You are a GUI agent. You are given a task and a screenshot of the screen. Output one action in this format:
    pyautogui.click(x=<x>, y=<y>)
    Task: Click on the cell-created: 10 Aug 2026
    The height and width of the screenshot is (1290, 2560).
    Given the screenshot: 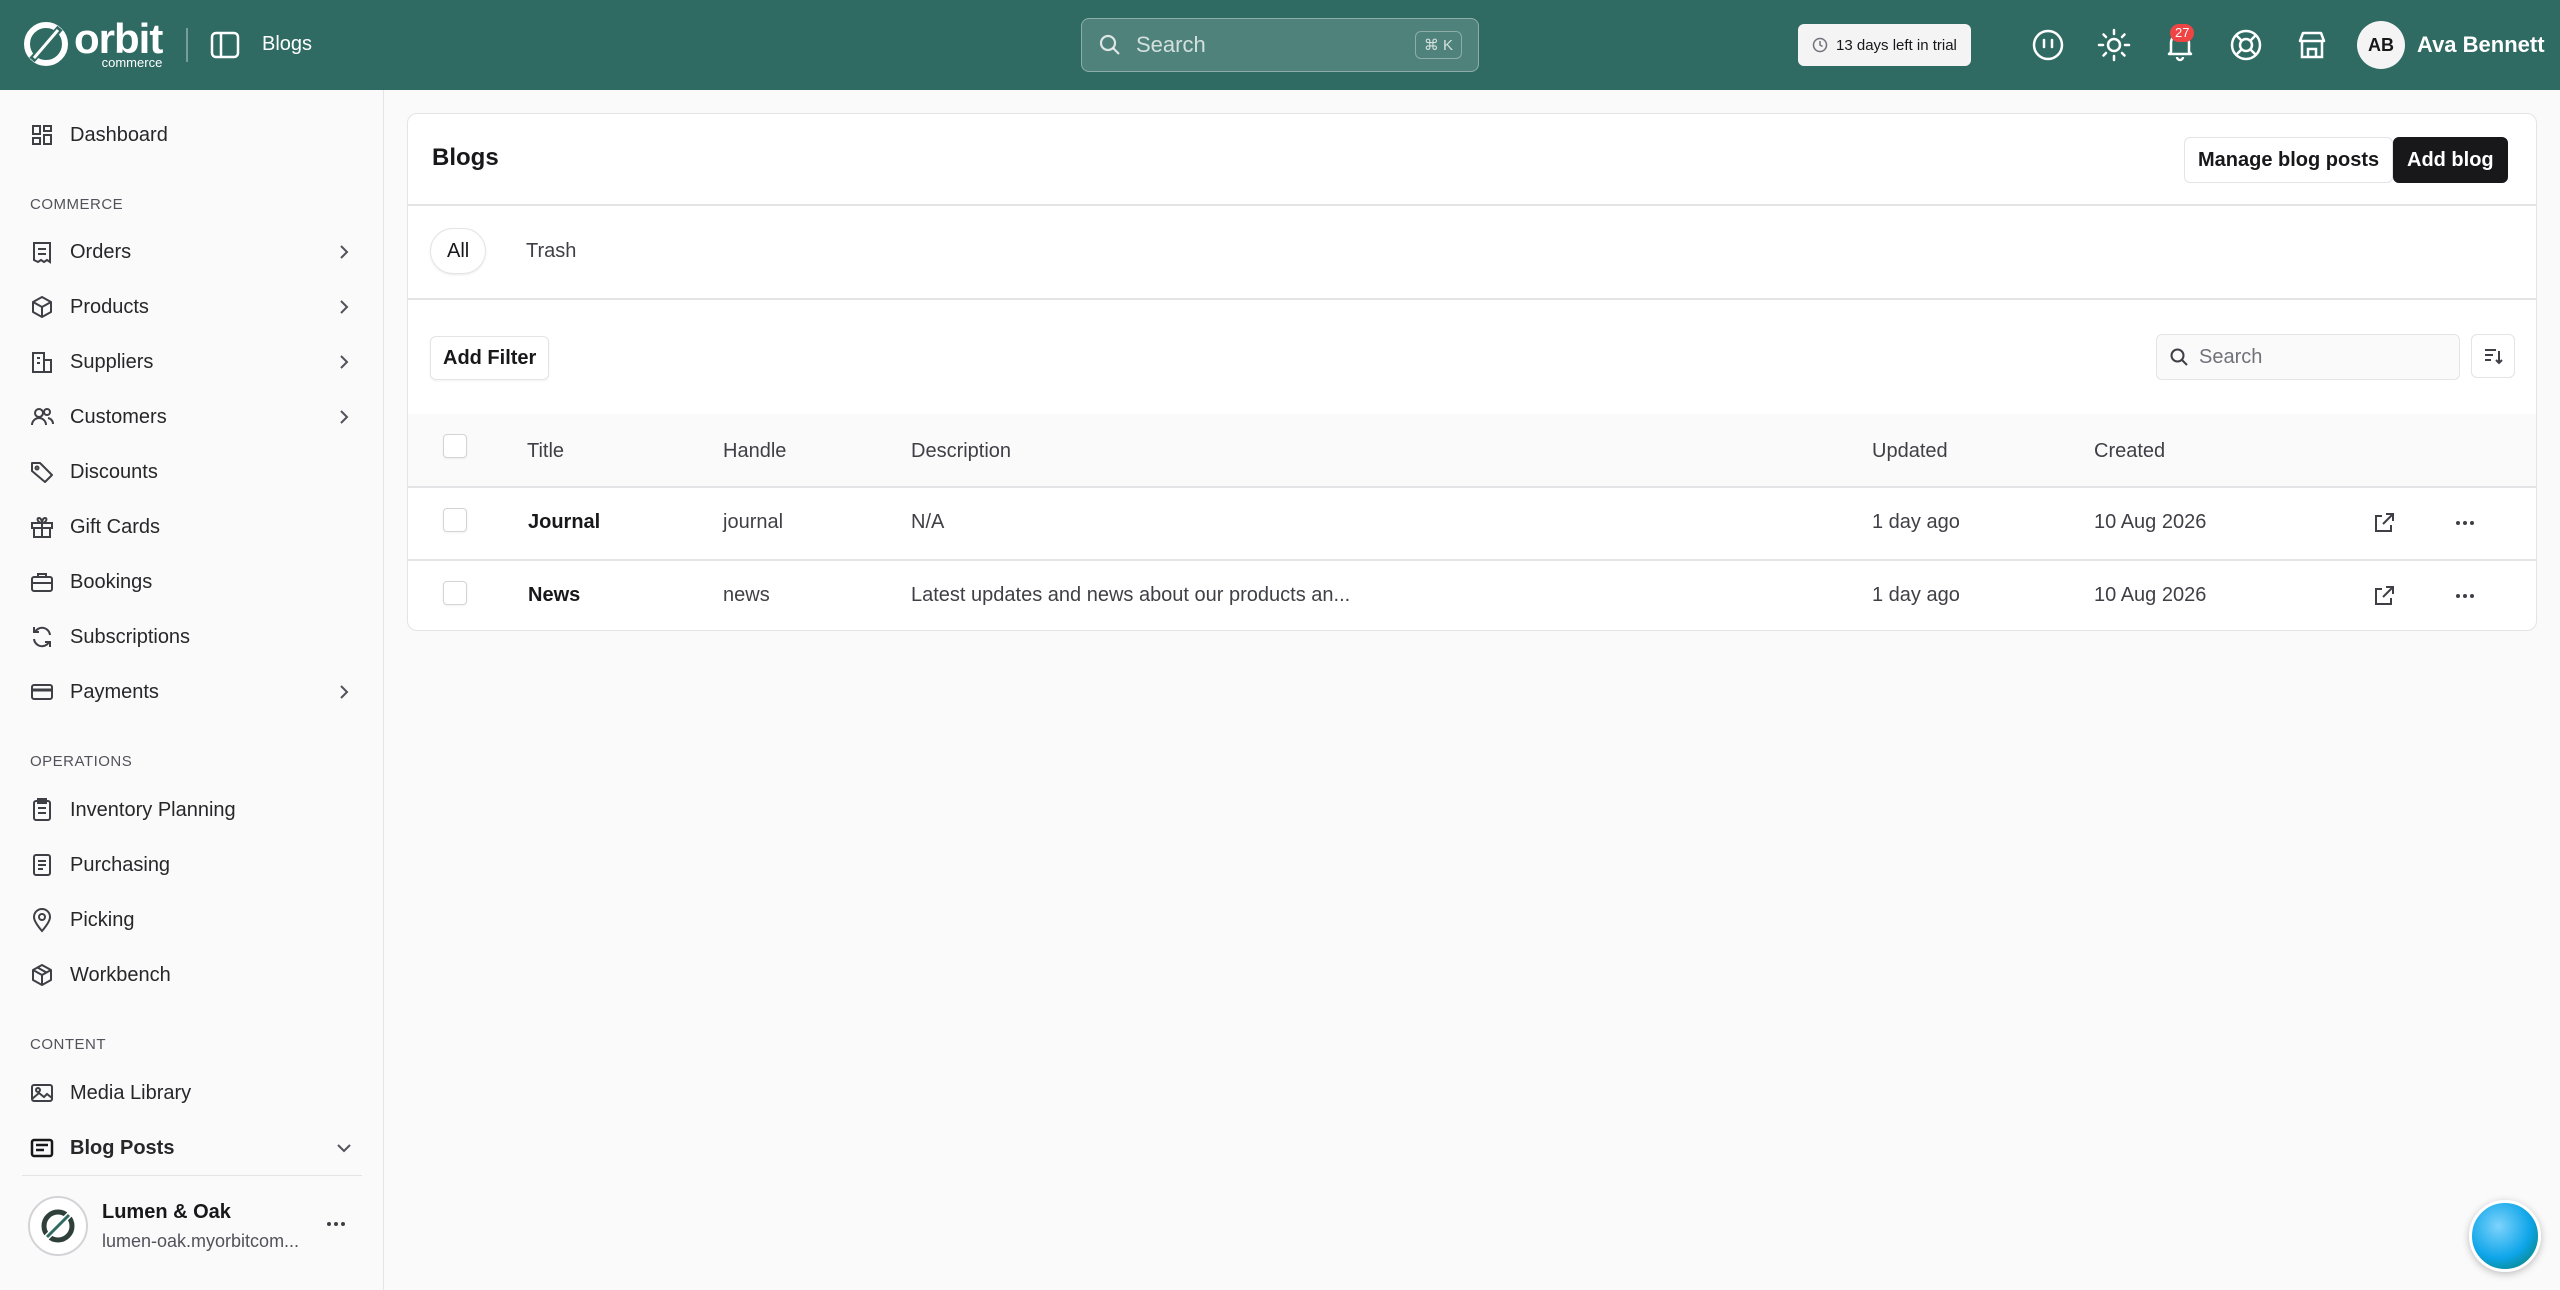 What is the action you would take?
    pyautogui.click(x=2150, y=595)
    